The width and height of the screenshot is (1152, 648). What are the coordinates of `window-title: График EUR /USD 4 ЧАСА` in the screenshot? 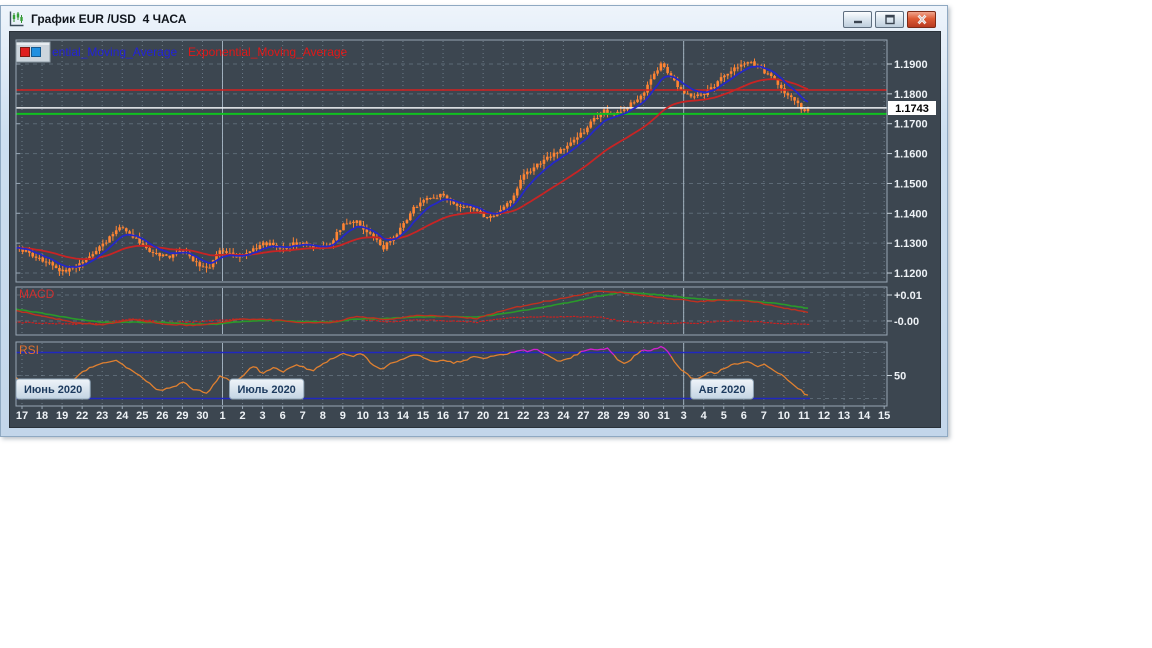 It's located at (109, 18).